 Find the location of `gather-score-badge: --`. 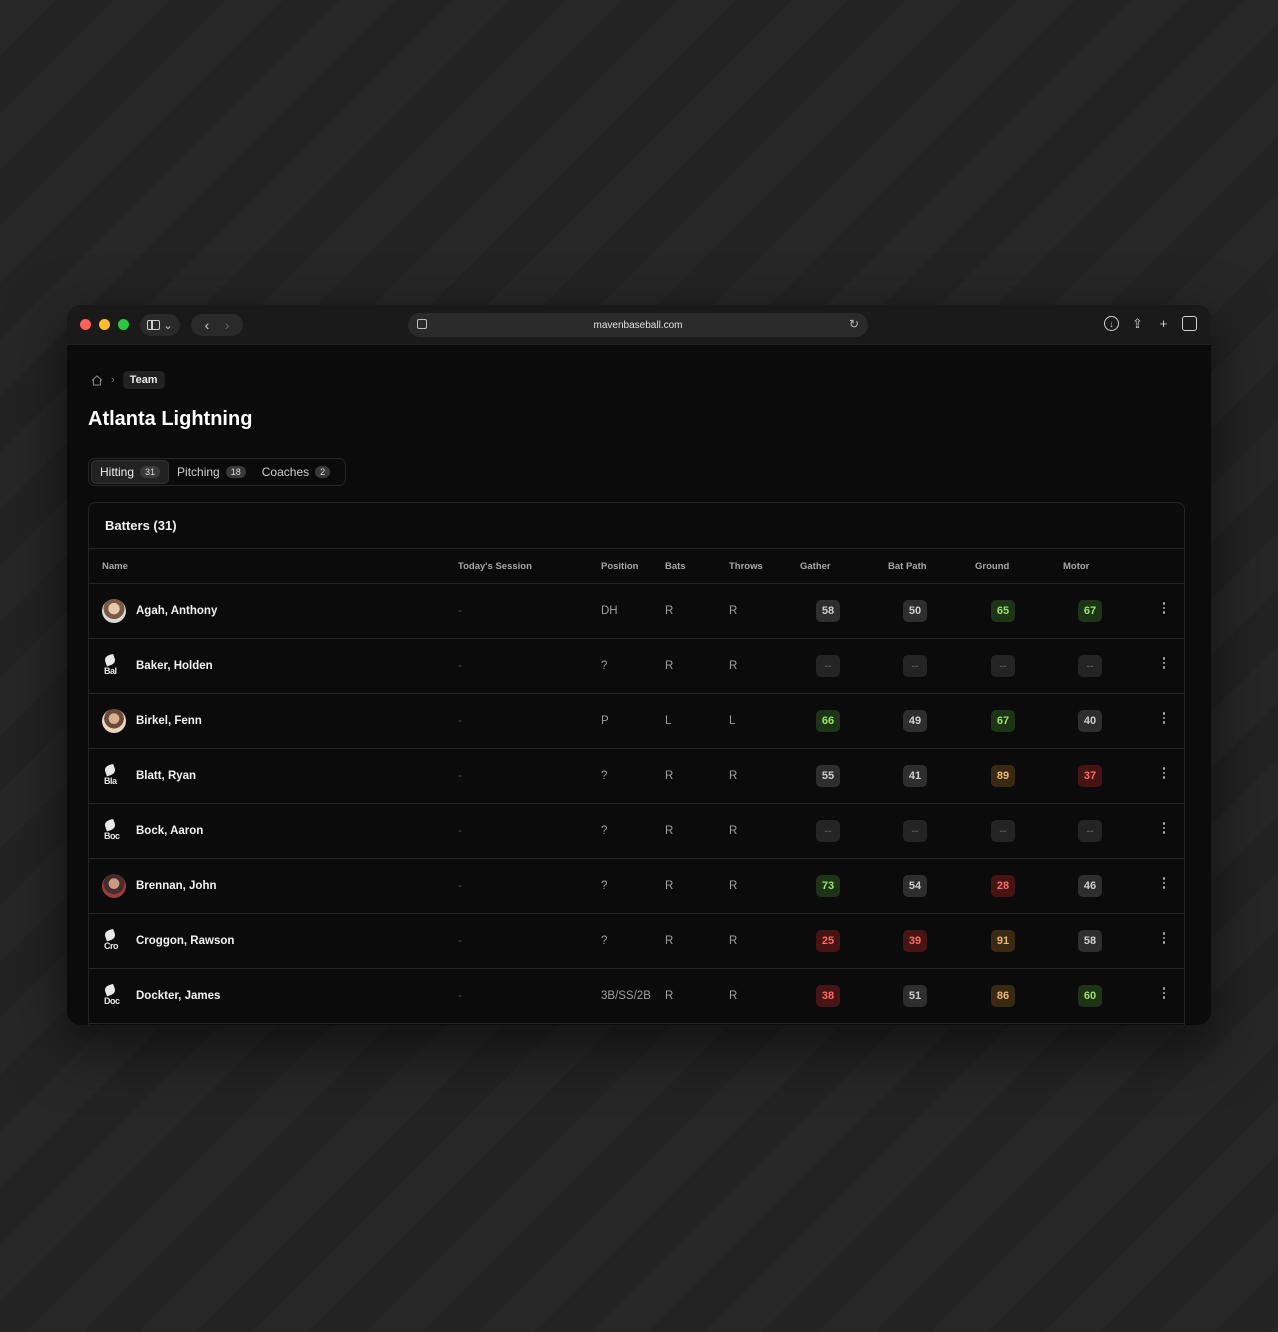

gather-score-badge: -- is located at coordinates (828, 831).